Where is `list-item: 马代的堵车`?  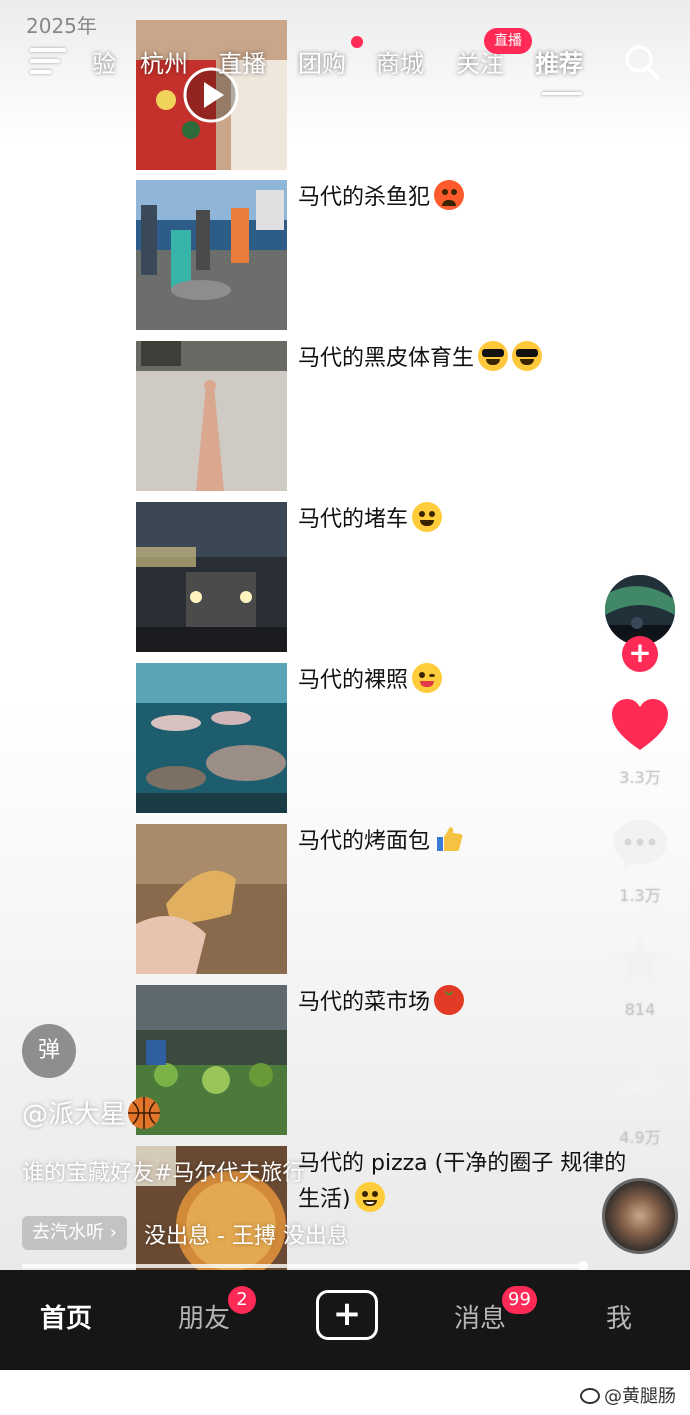
list-item: 马代的堵车 is located at coordinates (376, 577).